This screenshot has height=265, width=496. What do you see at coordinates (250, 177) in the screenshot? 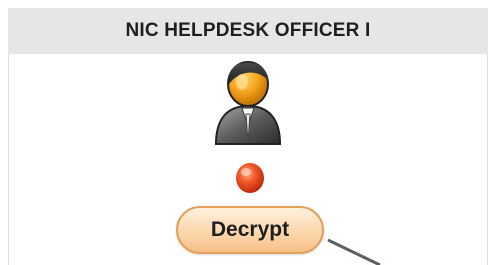
I see `status-dot-icon` at bounding box center [250, 177].